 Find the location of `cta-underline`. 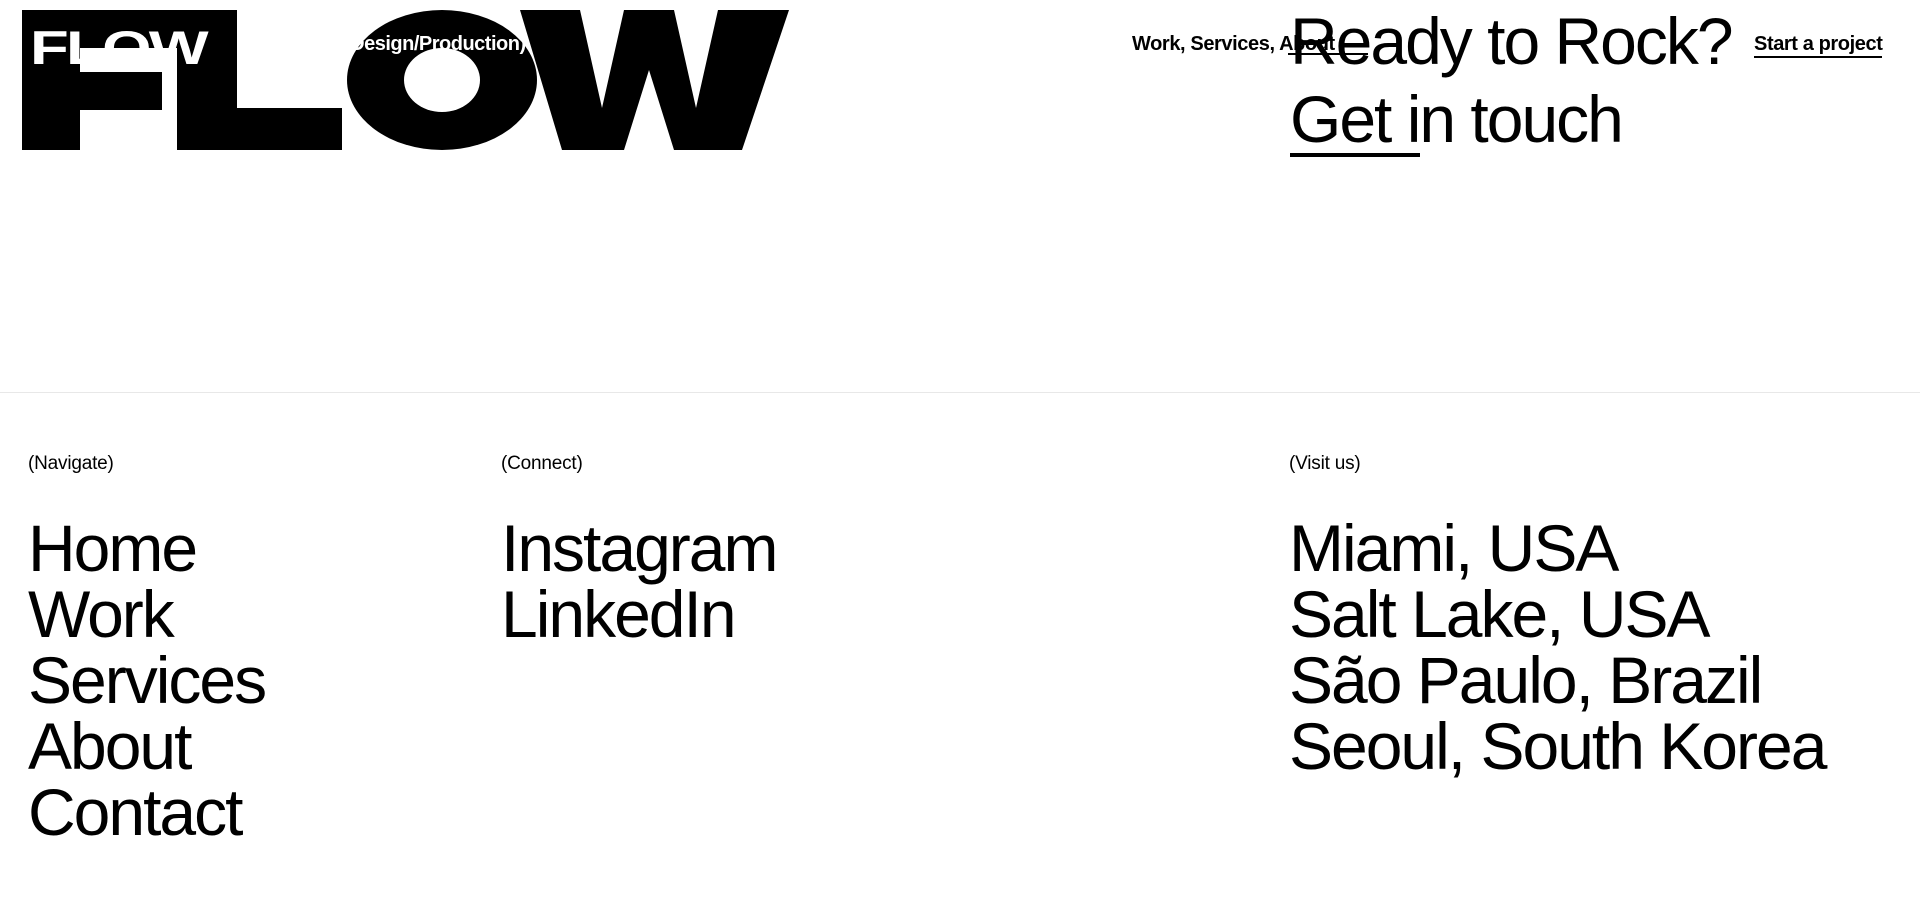

cta-underline is located at coordinates (1355, 155).